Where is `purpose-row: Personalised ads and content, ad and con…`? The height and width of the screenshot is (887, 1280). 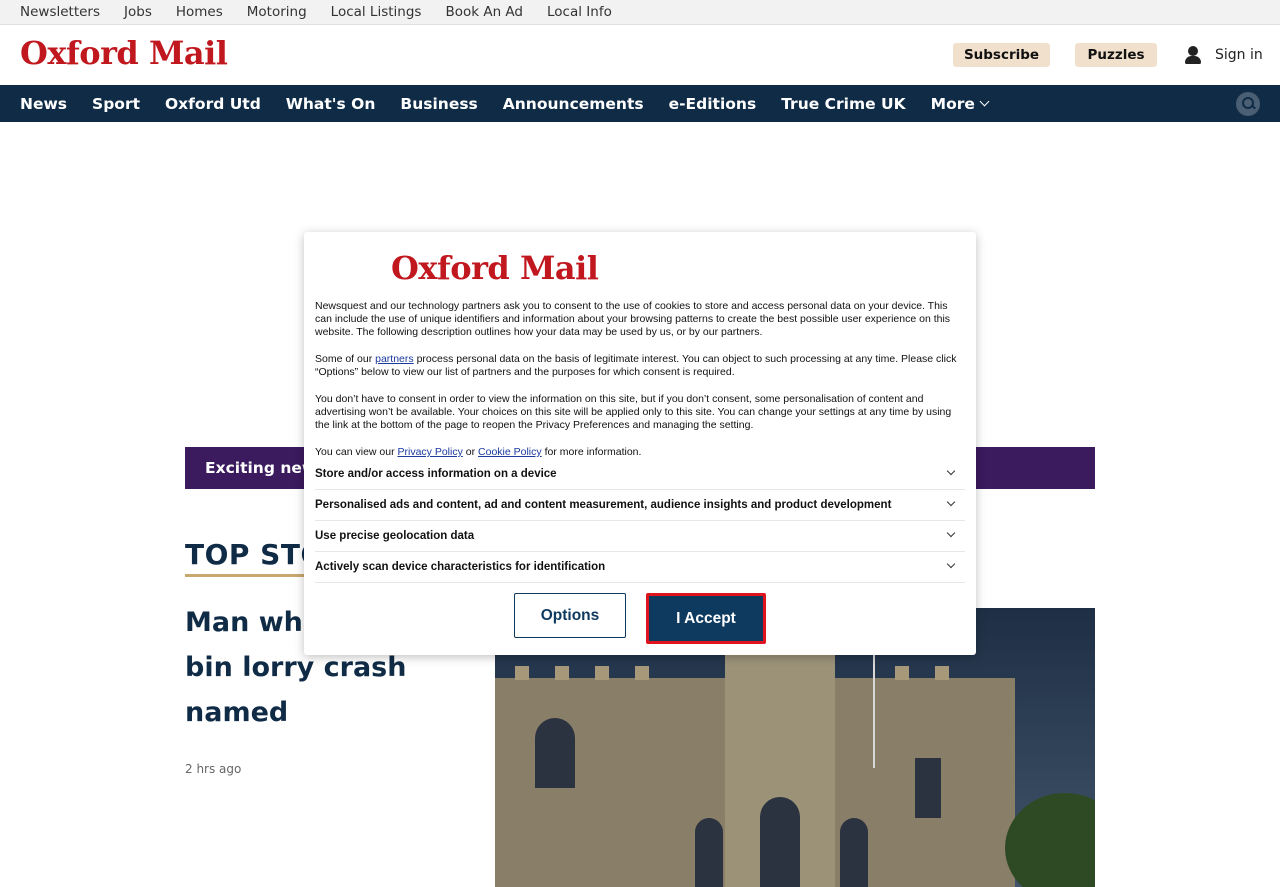
purpose-row: Personalised ads and content, ad and con… is located at coordinates (640, 505).